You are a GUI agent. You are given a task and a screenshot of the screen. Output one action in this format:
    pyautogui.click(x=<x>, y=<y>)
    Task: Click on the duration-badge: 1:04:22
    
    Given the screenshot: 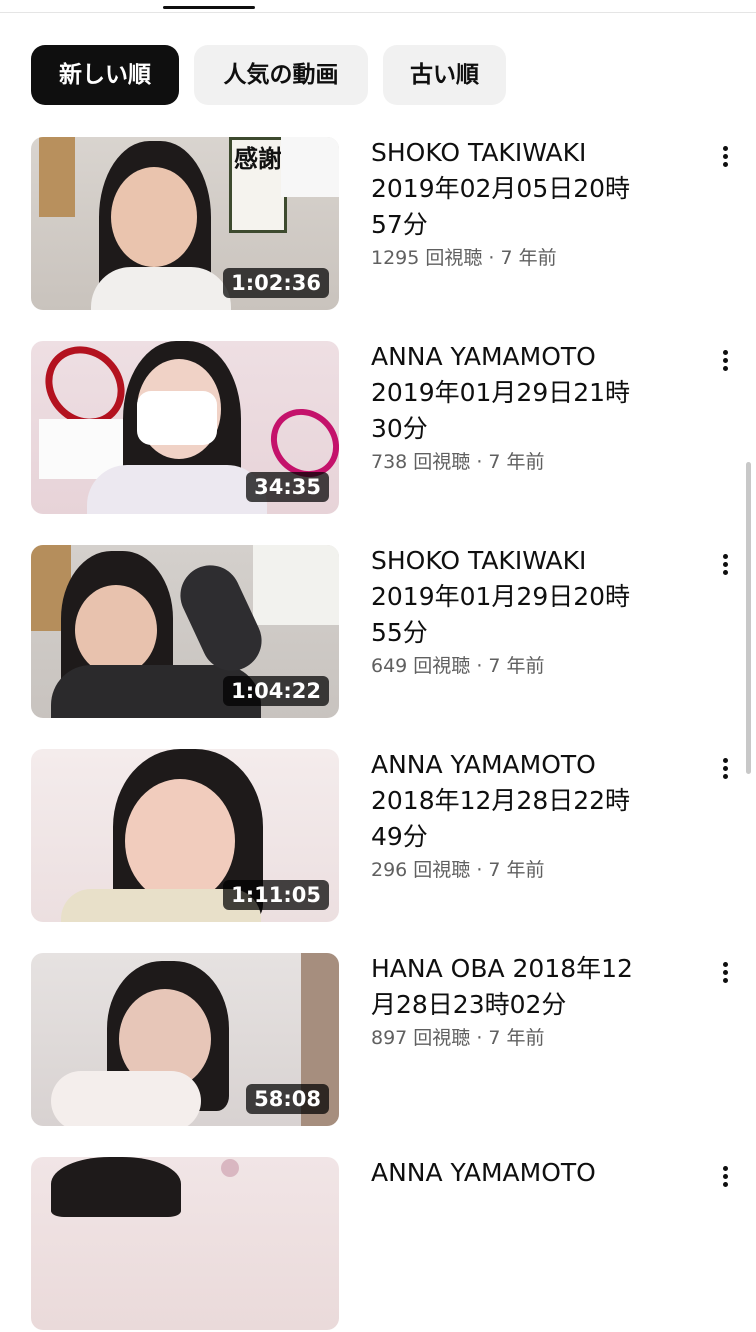 What is the action you would take?
    pyautogui.click(x=276, y=691)
    